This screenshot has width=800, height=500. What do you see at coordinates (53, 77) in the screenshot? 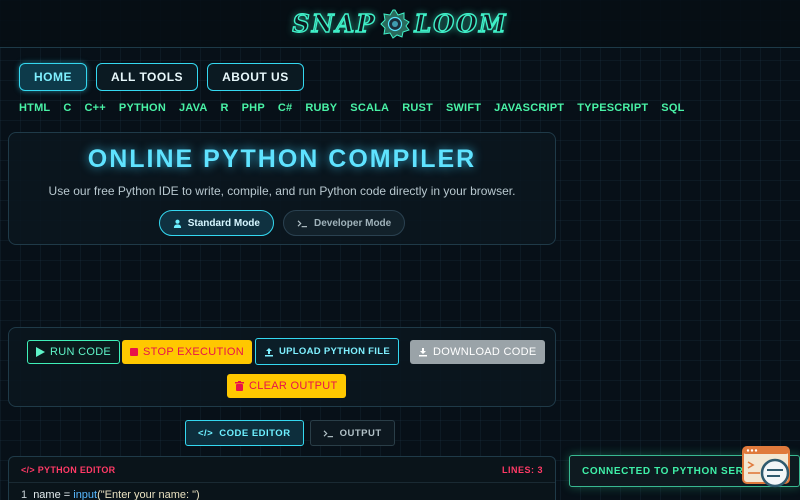
I see `nav-home-button: HOME` at bounding box center [53, 77].